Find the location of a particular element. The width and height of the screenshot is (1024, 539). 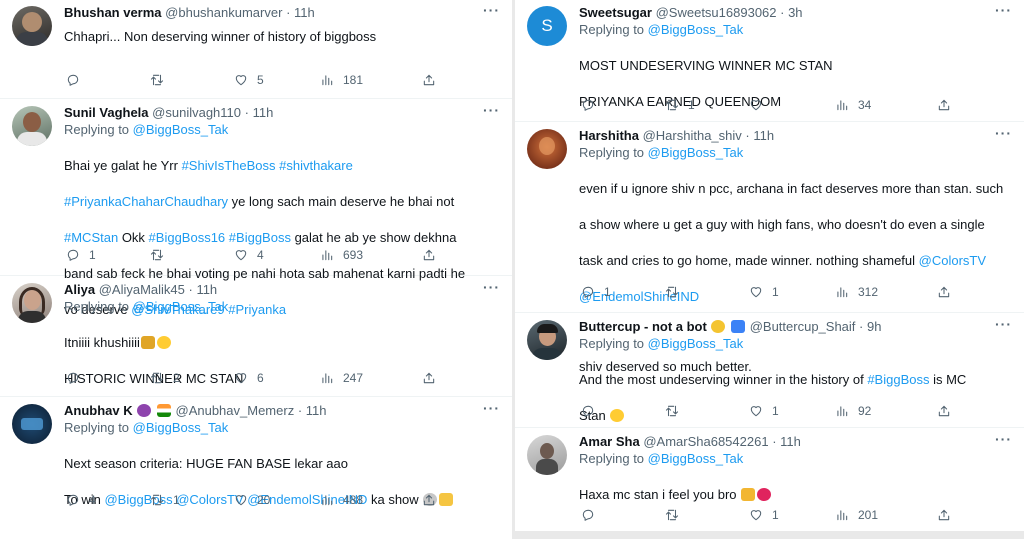

like-button: 20 is located at coordinates (252, 500).